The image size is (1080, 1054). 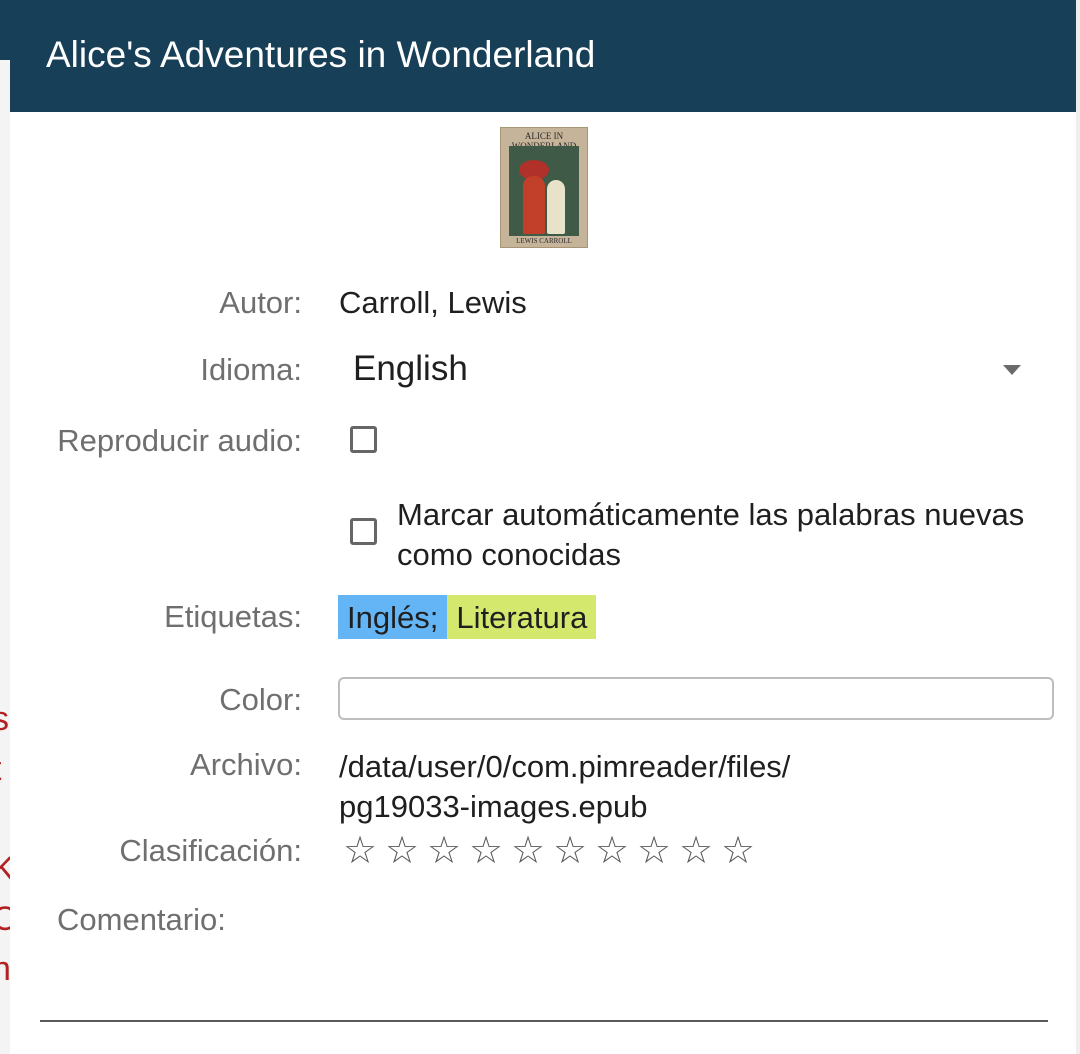 What do you see at coordinates (544, 191) in the screenshot?
I see `cover-illustration` at bounding box center [544, 191].